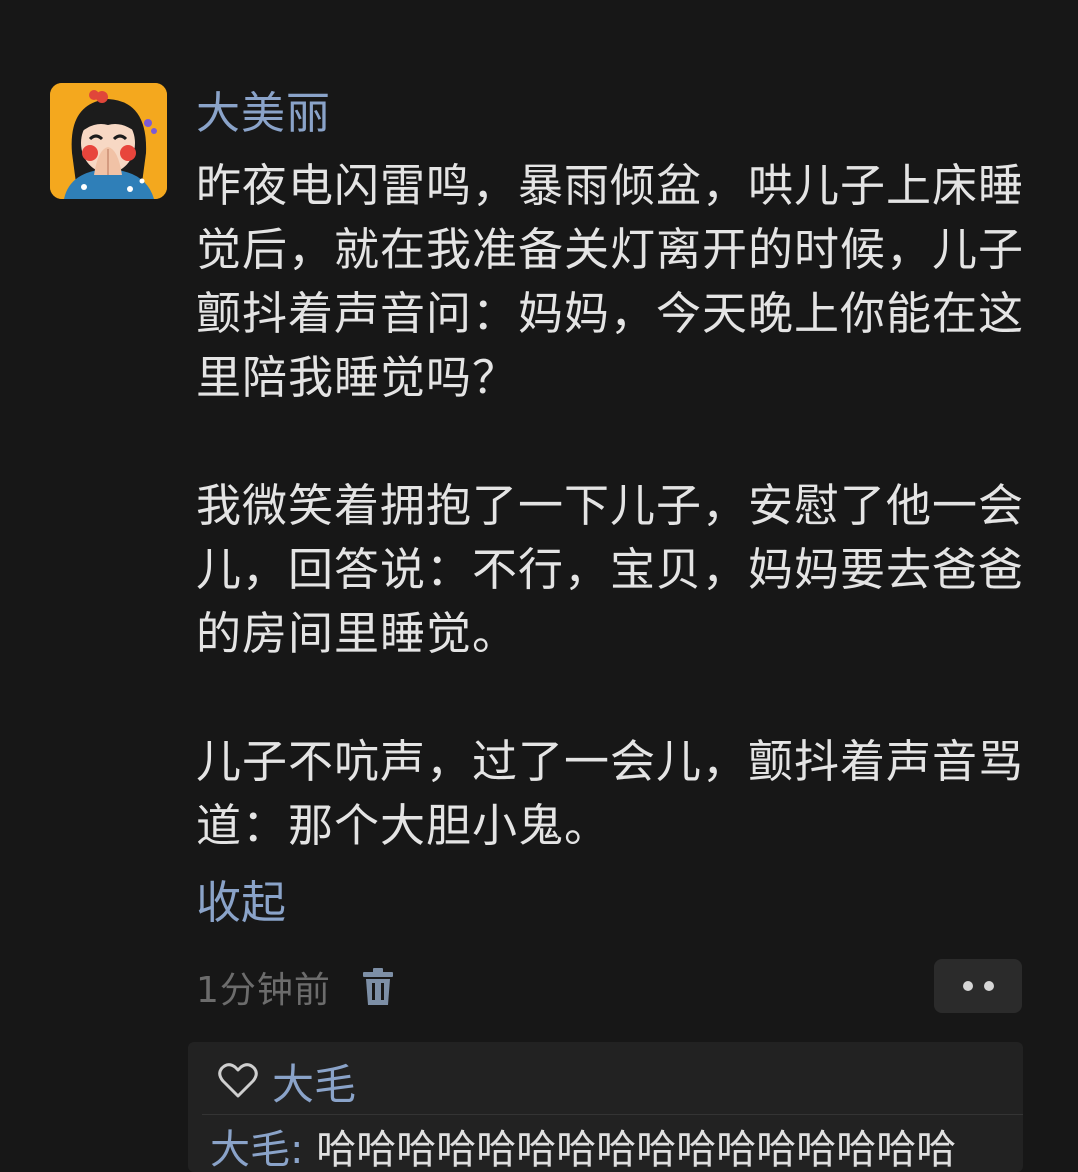  I want to click on avatar, so click(108, 141).